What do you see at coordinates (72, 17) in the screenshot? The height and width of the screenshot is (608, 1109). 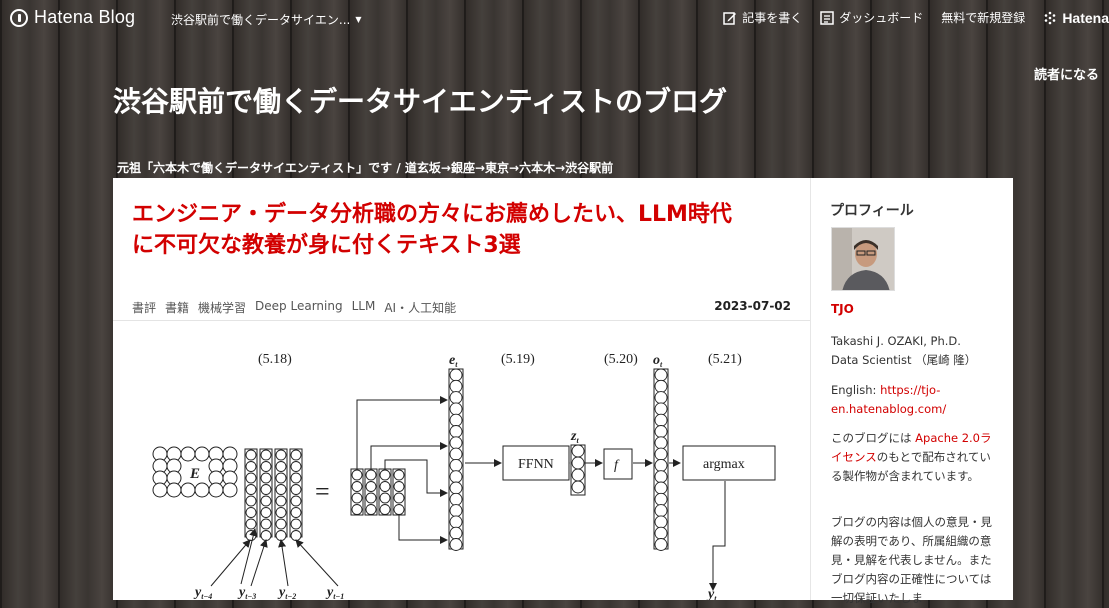 I see `hatena-blog-logo: Hatena Blog` at bounding box center [72, 17].